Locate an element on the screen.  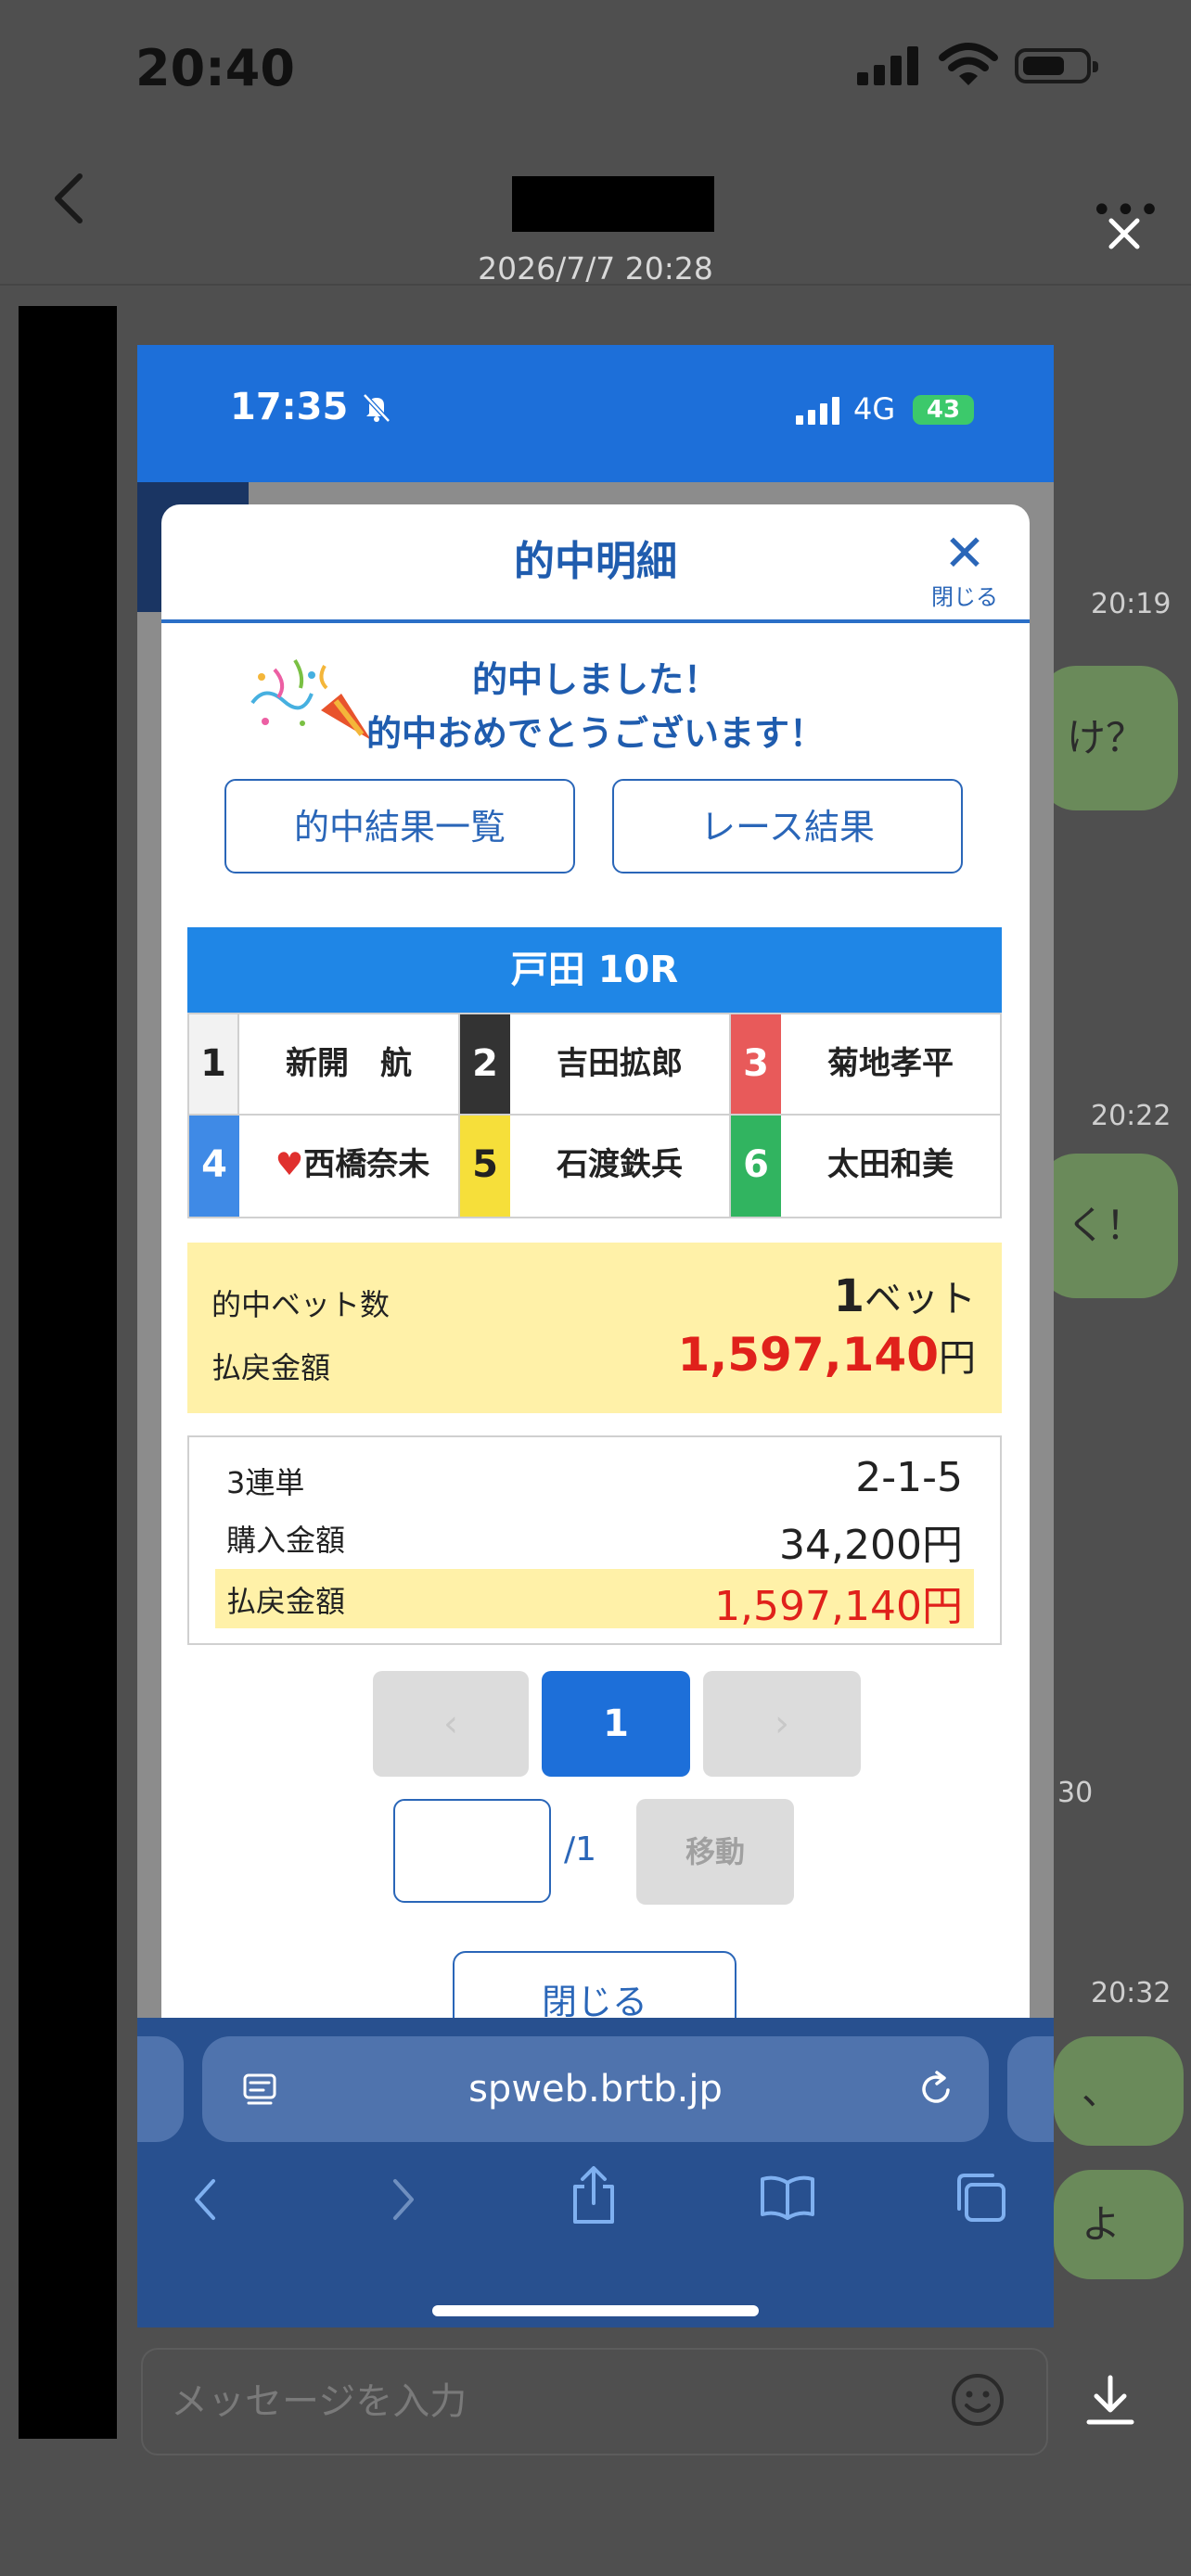
racer-name: 吉田拡郎 is located at coordinates (620, 1063).